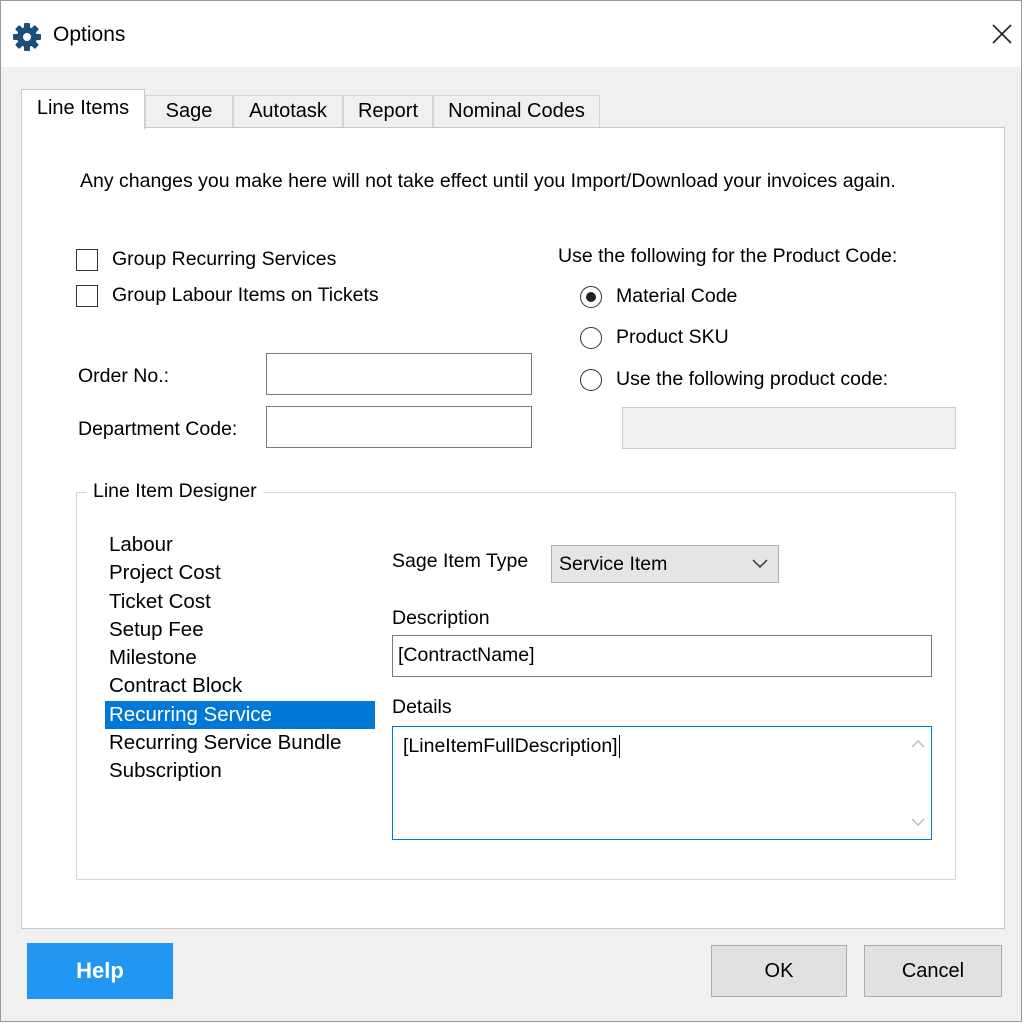 The image size is (1024, 1024). I want to click on description-label: Description, so click(441, 618).